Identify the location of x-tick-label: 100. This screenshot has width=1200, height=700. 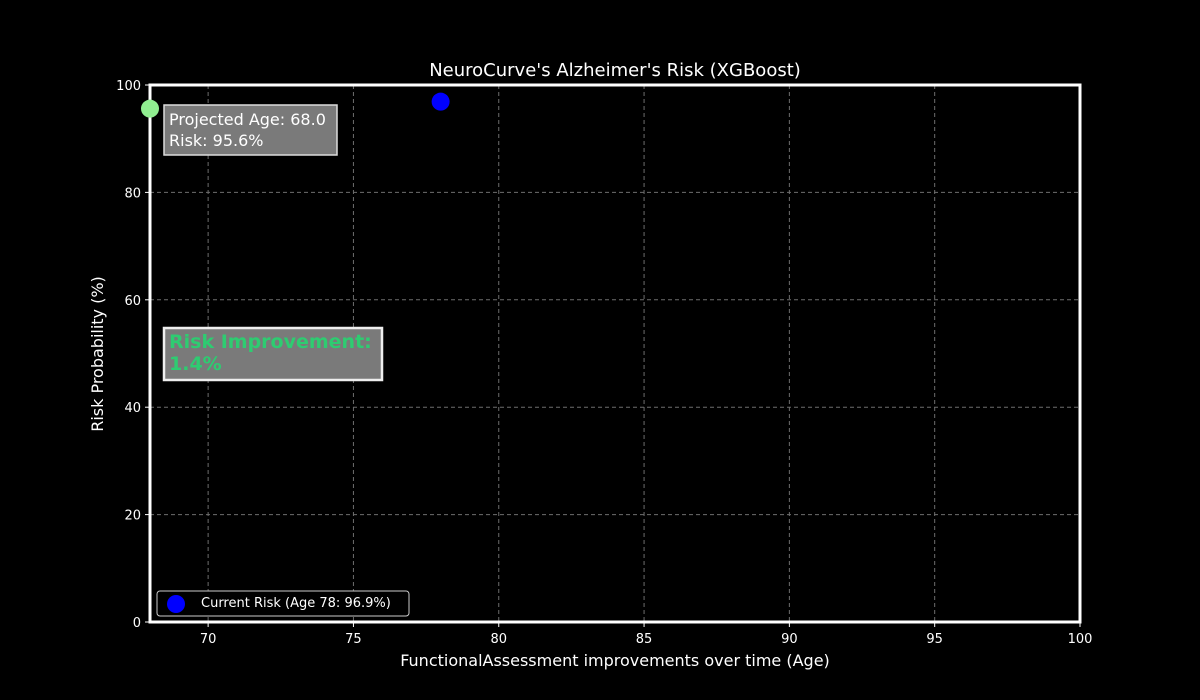
(1080, 639).